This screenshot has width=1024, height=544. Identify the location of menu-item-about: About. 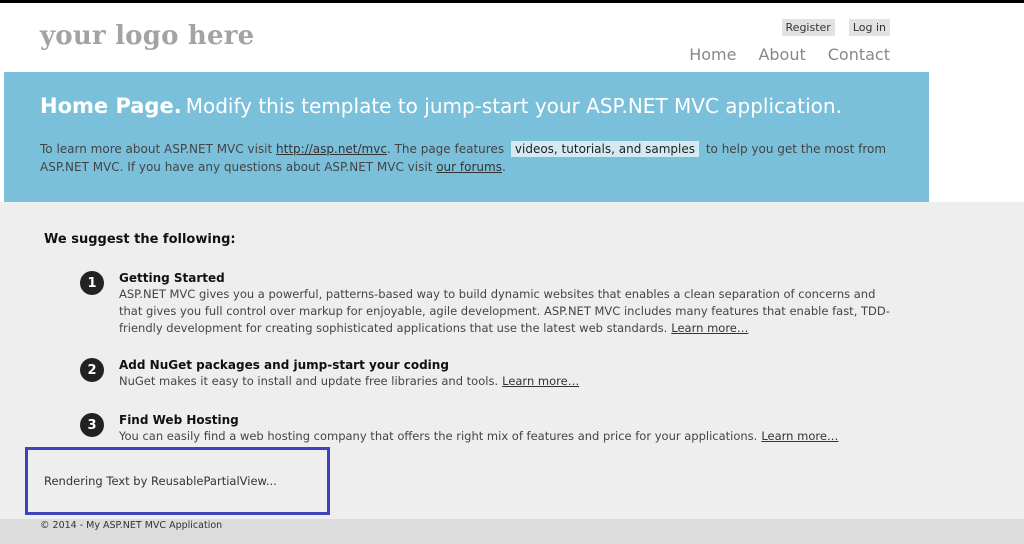
(781, 54).